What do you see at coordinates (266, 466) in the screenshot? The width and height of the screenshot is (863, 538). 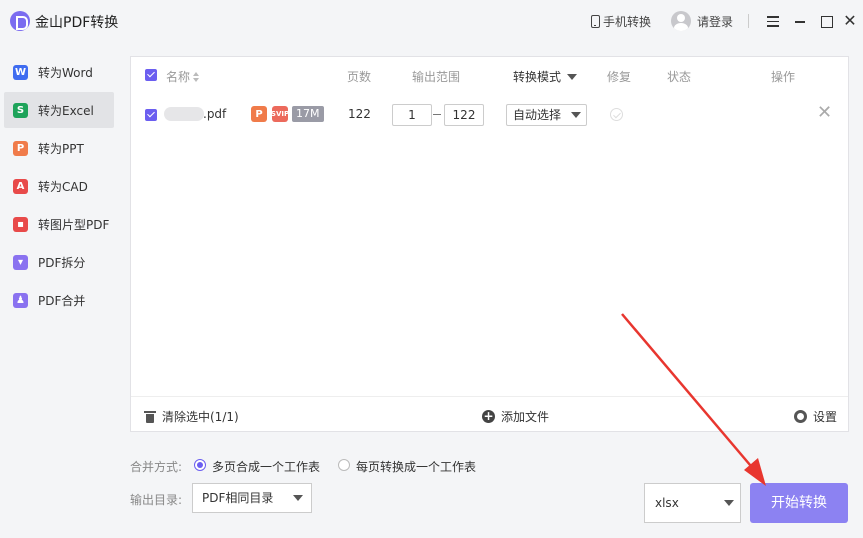 I see `merge-option-single-sheet-label: 多页合成一个工作表` at bounding box center [266, 466].